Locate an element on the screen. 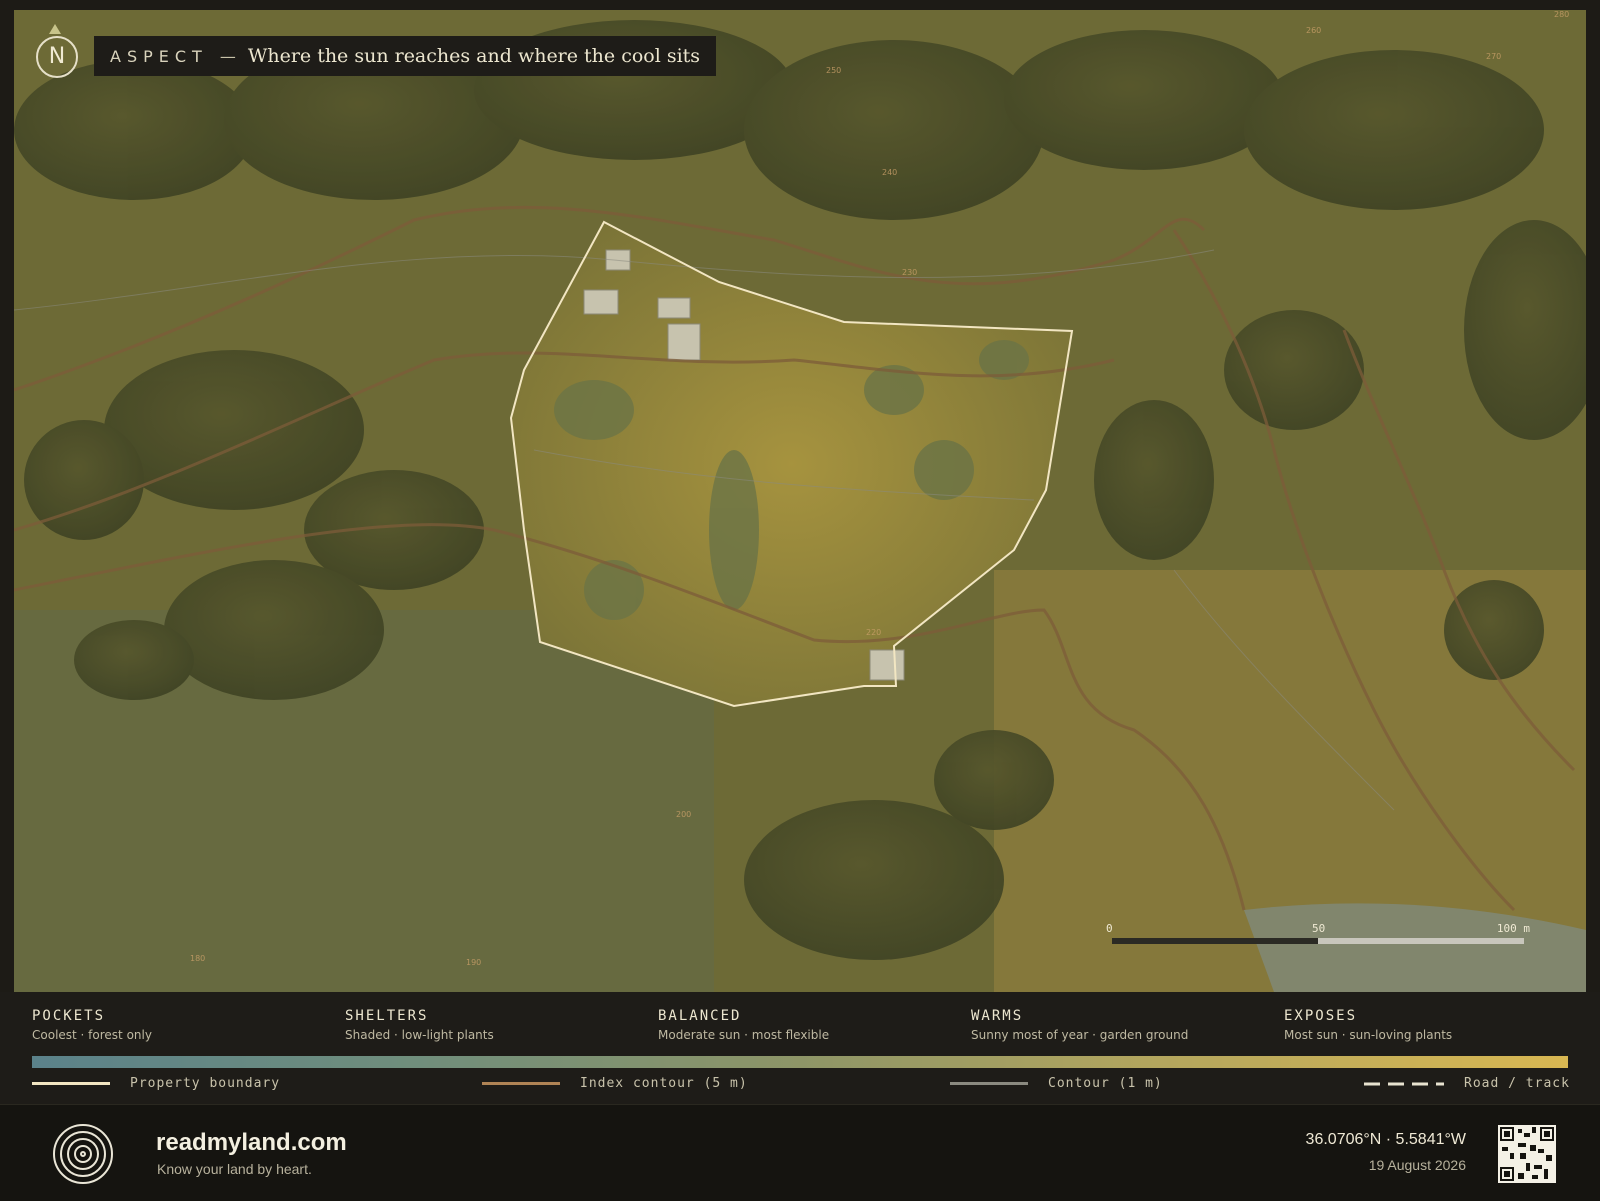 The width and height of the screenshot is (1600, 1201). category-name: WARMS is located at coordinates (997, 1016).